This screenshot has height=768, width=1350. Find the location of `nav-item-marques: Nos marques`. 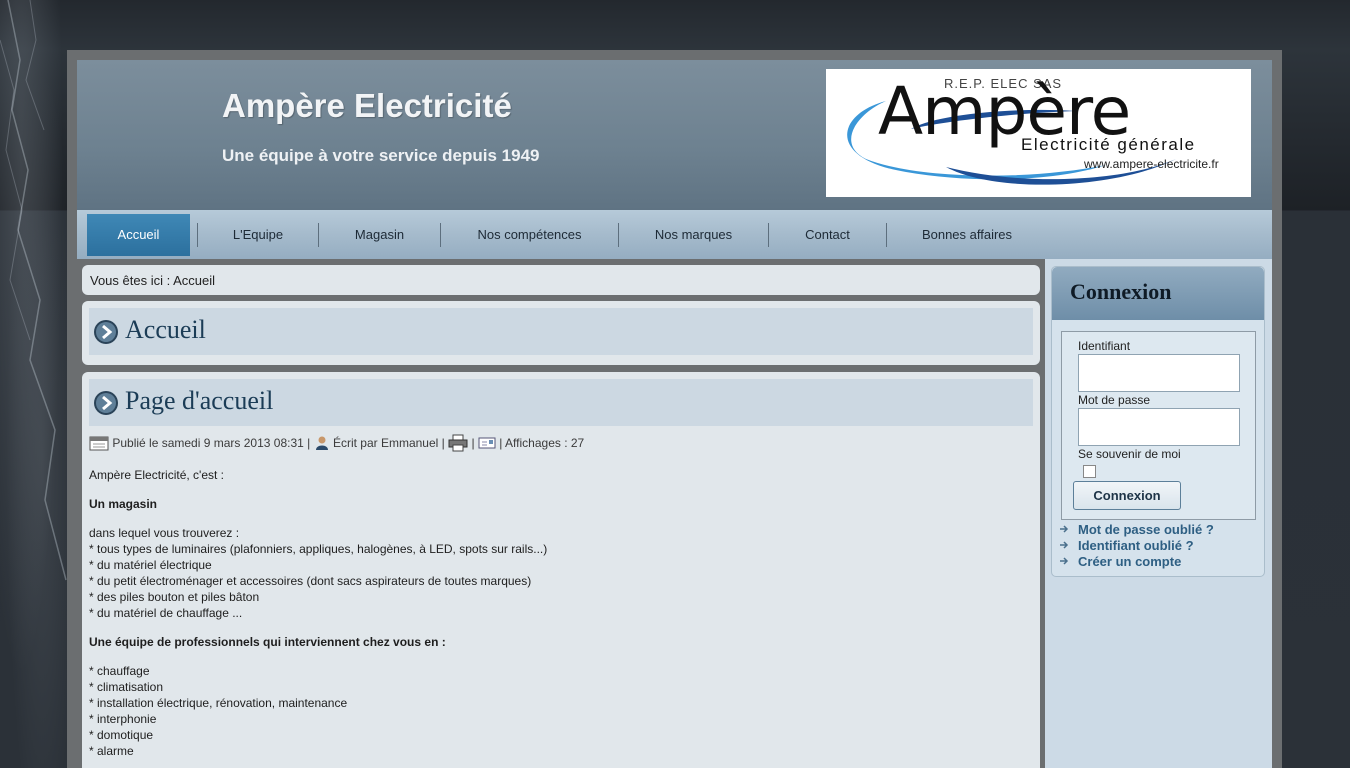

nav-item-marques: Nos marques is located at coordinates (693, 235).